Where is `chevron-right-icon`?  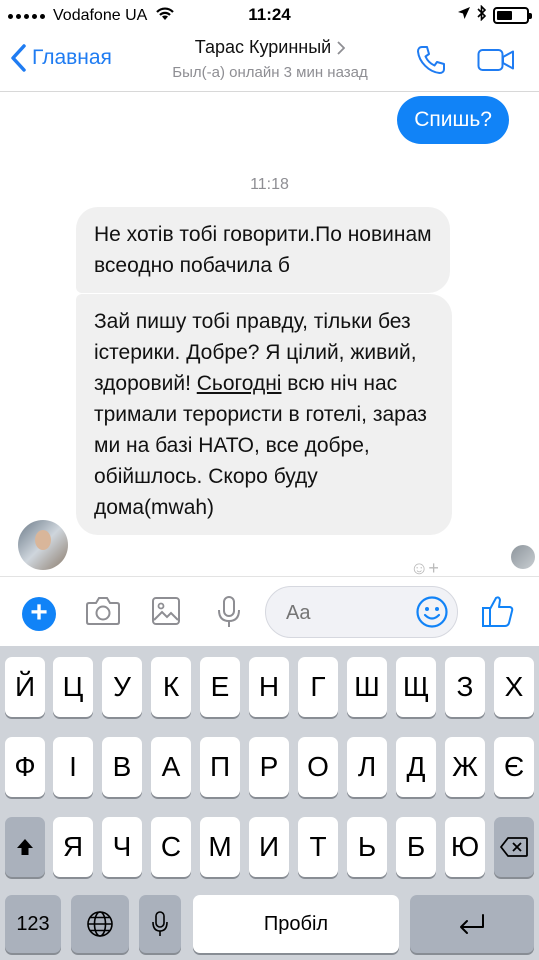
chevron-right-icon is located at coordinates (341, 47).